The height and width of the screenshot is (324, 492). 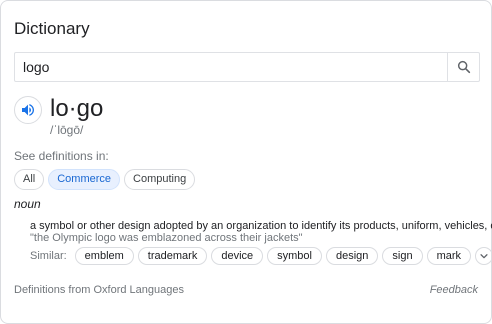 What do you see at coordinates (61, 156) in the screenshot?
I see `definitions-label: See definitions in:` at bounding box center [61, 156].